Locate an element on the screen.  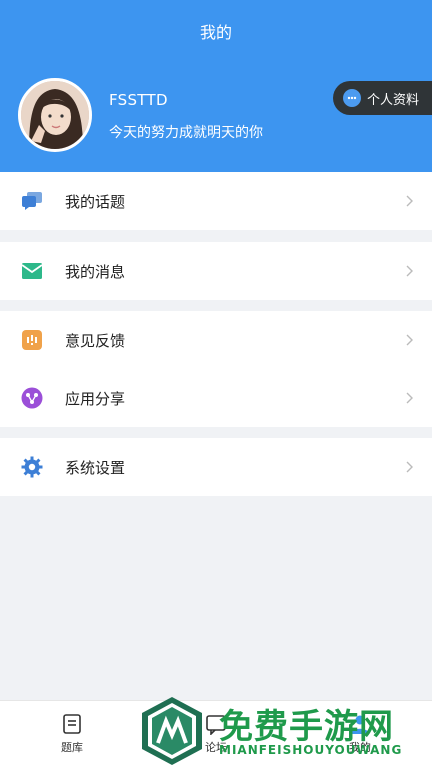
site-watermark: 免费手游网 MIANFEISHOUYOUWANG is located at coordinates (284, 731).